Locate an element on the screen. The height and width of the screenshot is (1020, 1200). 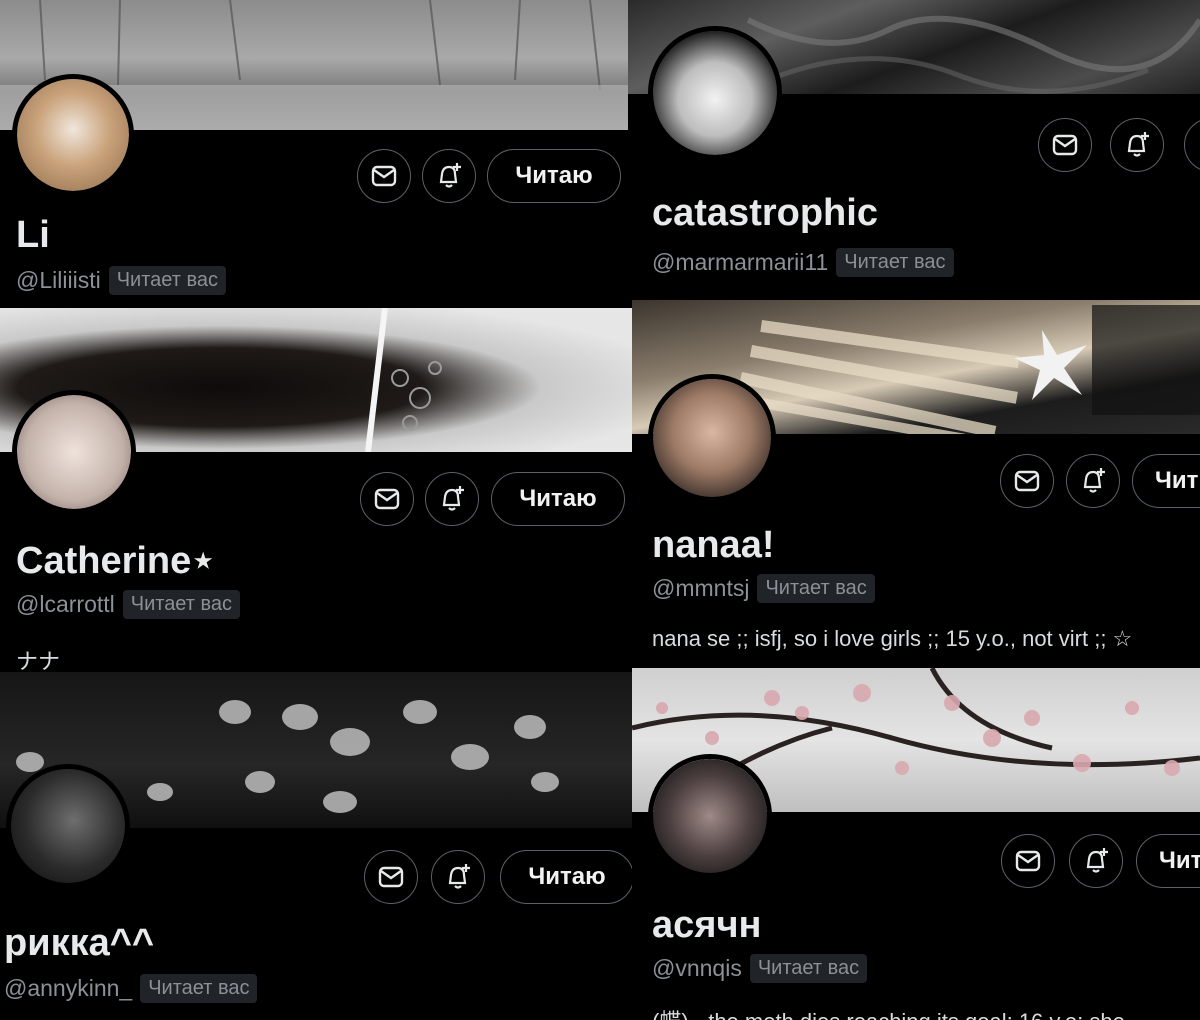
profile-card-catastrophic: catastrophic @marmarmarii11 Читает вас is located at coordinates (914, 150).